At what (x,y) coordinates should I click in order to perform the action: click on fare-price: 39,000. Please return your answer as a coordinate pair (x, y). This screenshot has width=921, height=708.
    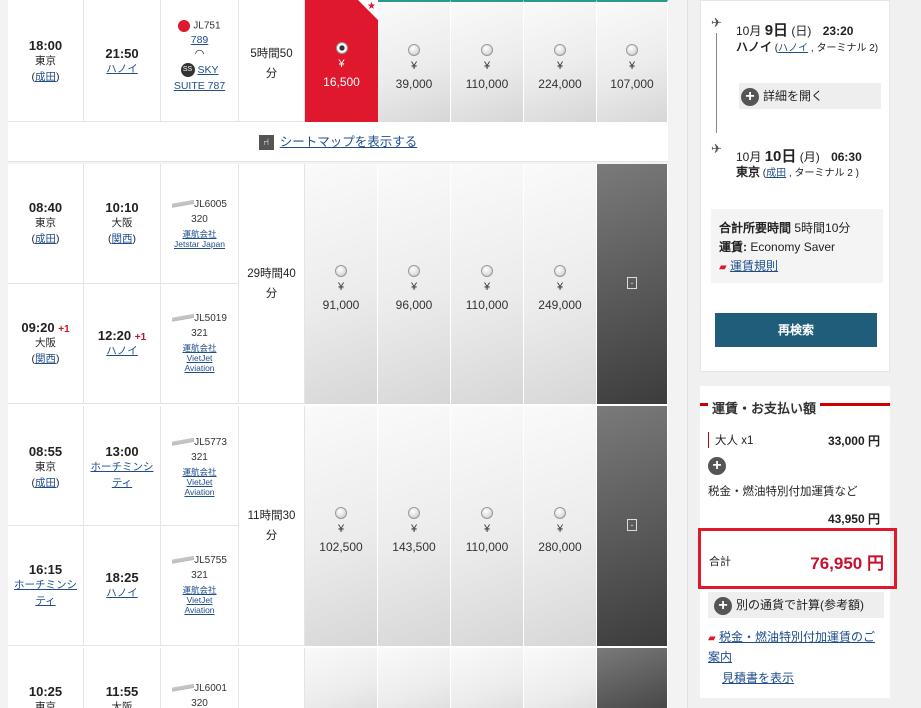
    Looking at the image, I should click on (414, 84).